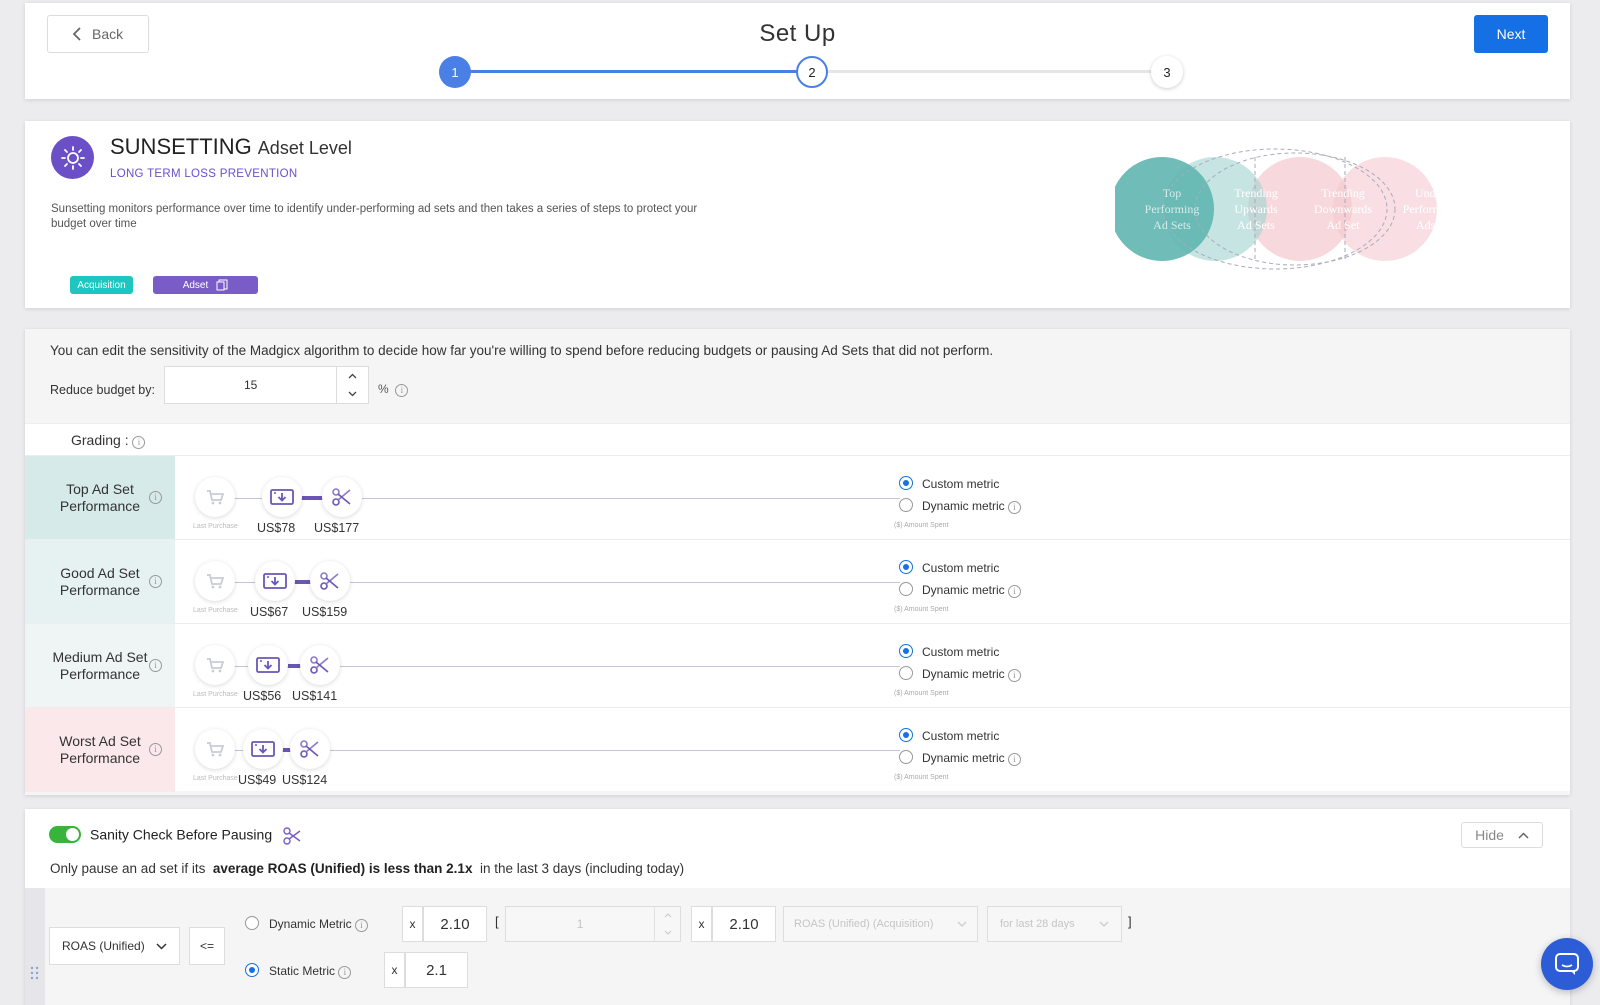 This screenshot has height=1005, width=1600. What do you see at coordinates (72, 157) in the screenshot?
I see `sun-icon` at bounding box center [72, 157].